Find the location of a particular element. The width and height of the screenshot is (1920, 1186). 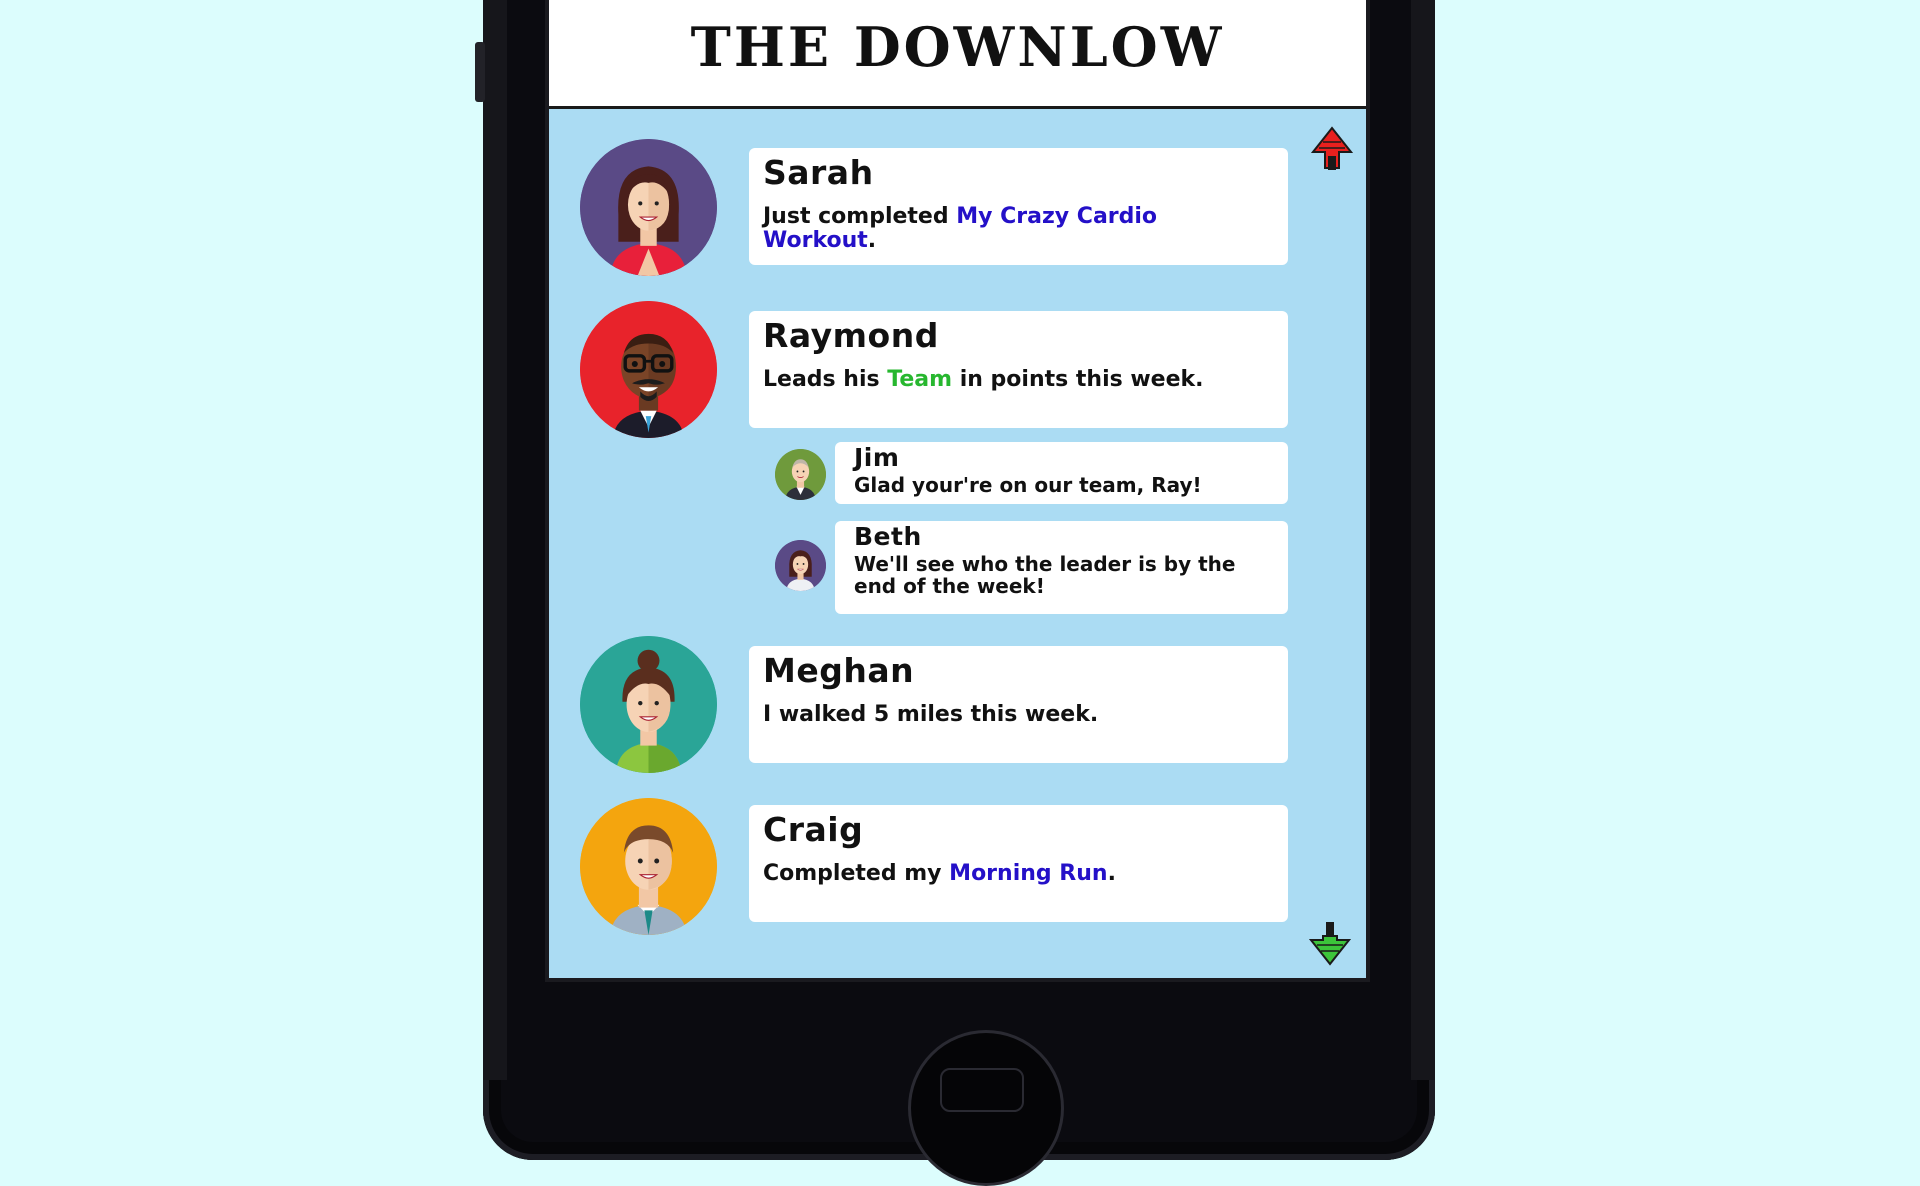

avatar-sarah is located at coordinates (648, 207).